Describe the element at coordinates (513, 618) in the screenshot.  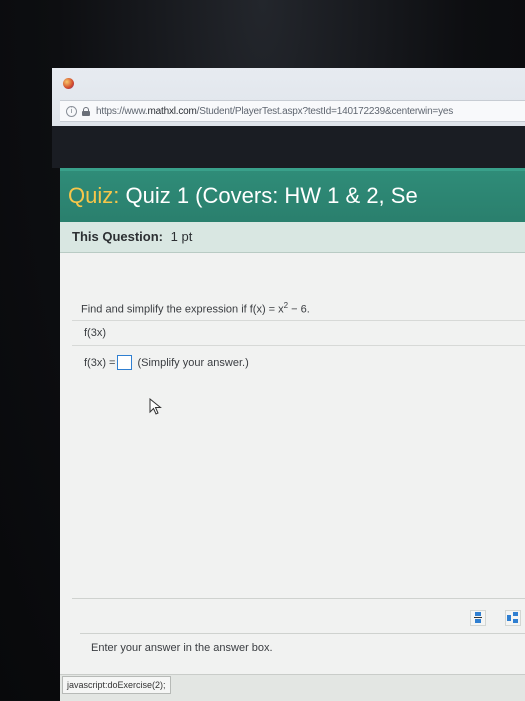
I see `mixed-number-tool-icon` at that location.